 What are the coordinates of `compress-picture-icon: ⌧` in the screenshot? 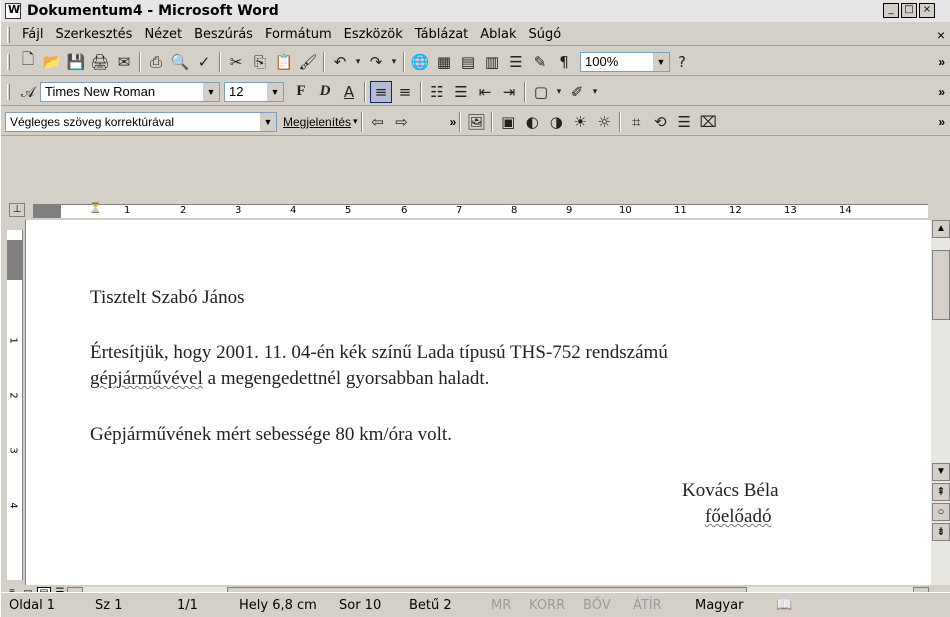 It's located at (708, 122).